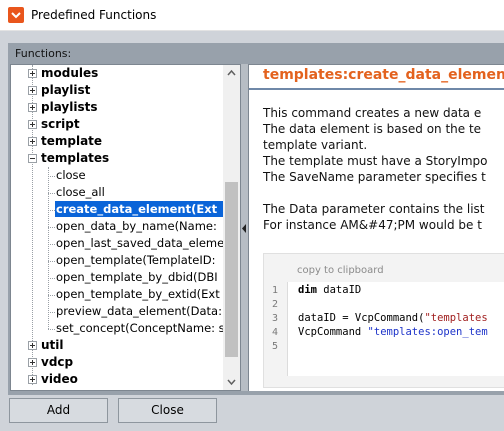 The height and width of the screenshot is (431, 504). Describe the element at coordinates (372, 129) in the screenshot. I see `description-line: The data element is based on the te` at that location.